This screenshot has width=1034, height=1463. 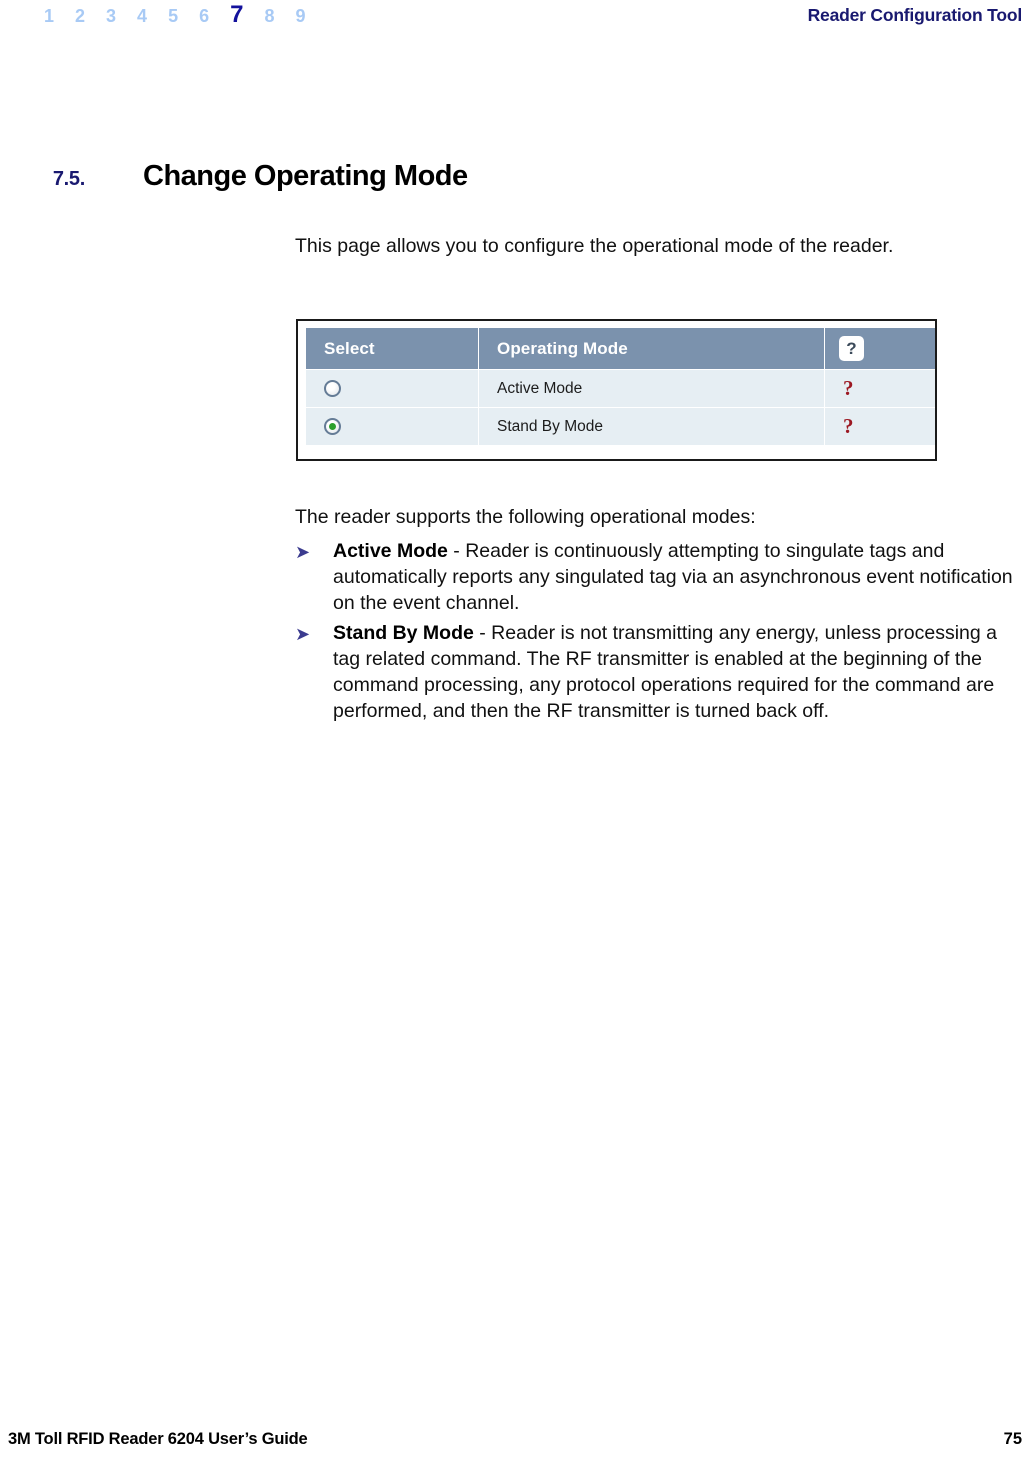 What do you see at coordinates (651, 388) in the screenshot?
I see `mode-label-active-mode: Active Mode` at bounding box center [651, 388].